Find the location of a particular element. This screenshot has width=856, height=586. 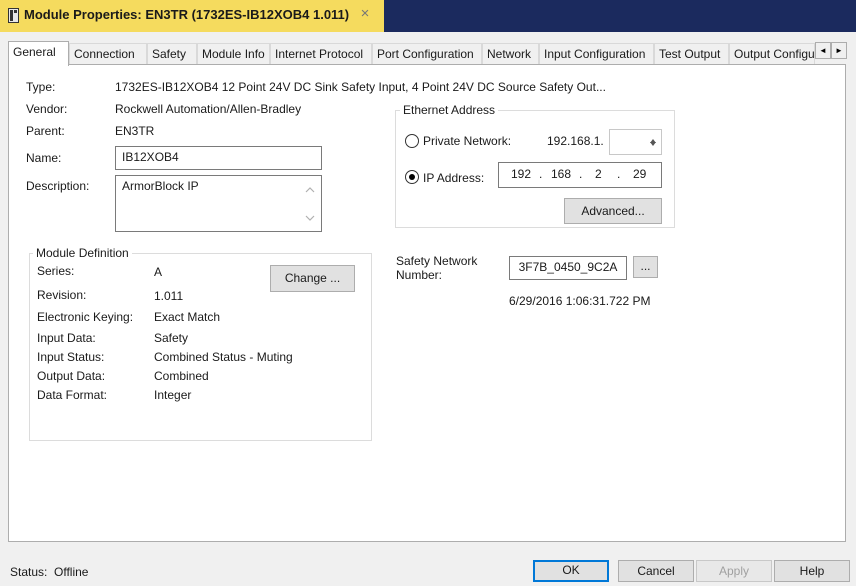

vendor-label: Vendor: is located at coordinates (47, 109).